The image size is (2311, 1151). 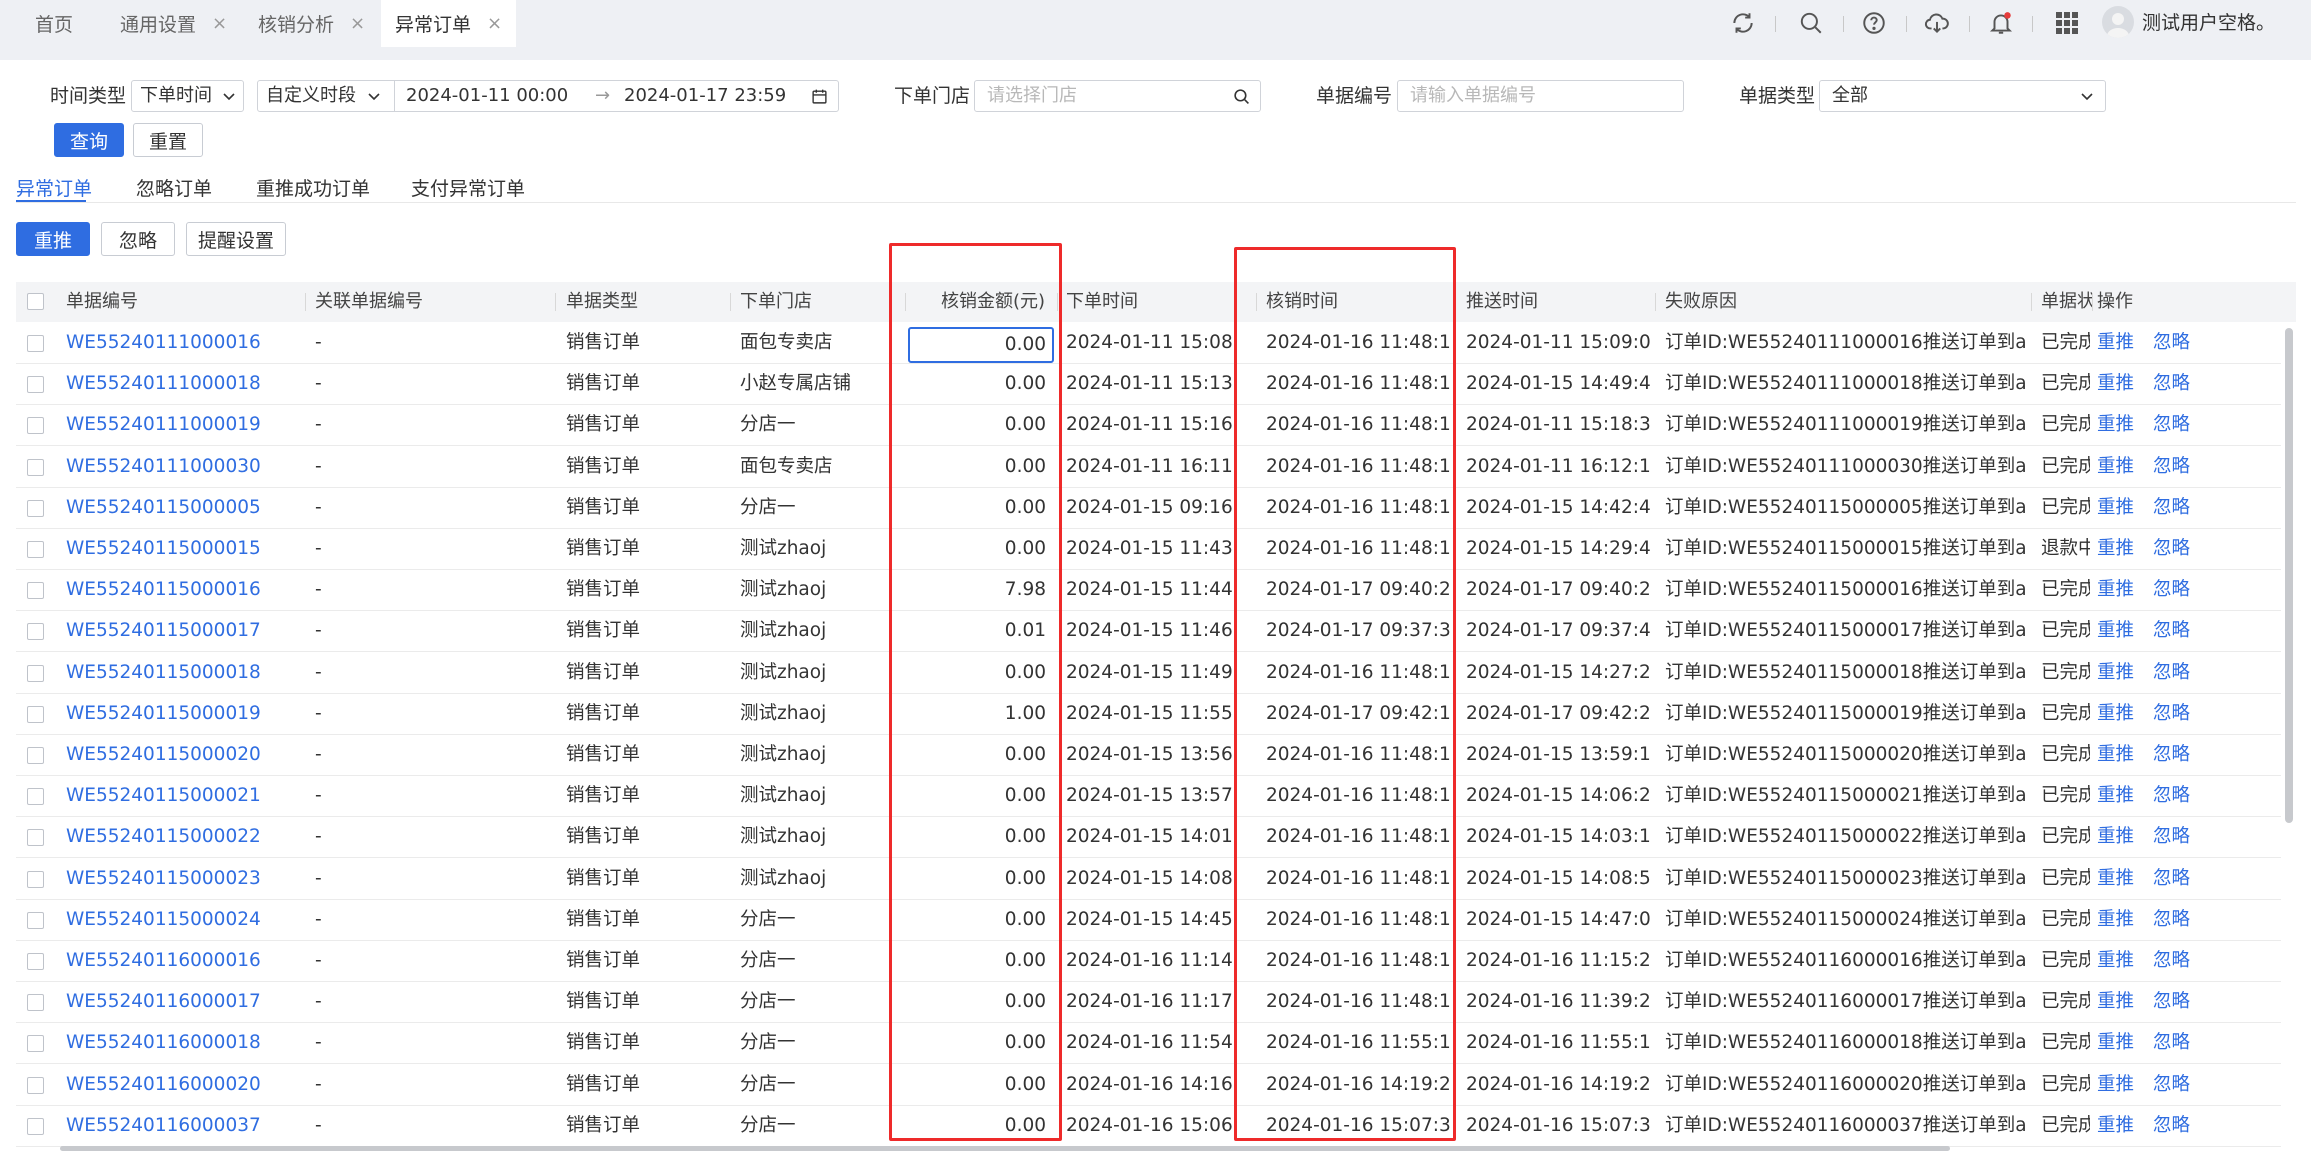 I want to click on doc-type-select: 全部, so click(x=1962, y=96).